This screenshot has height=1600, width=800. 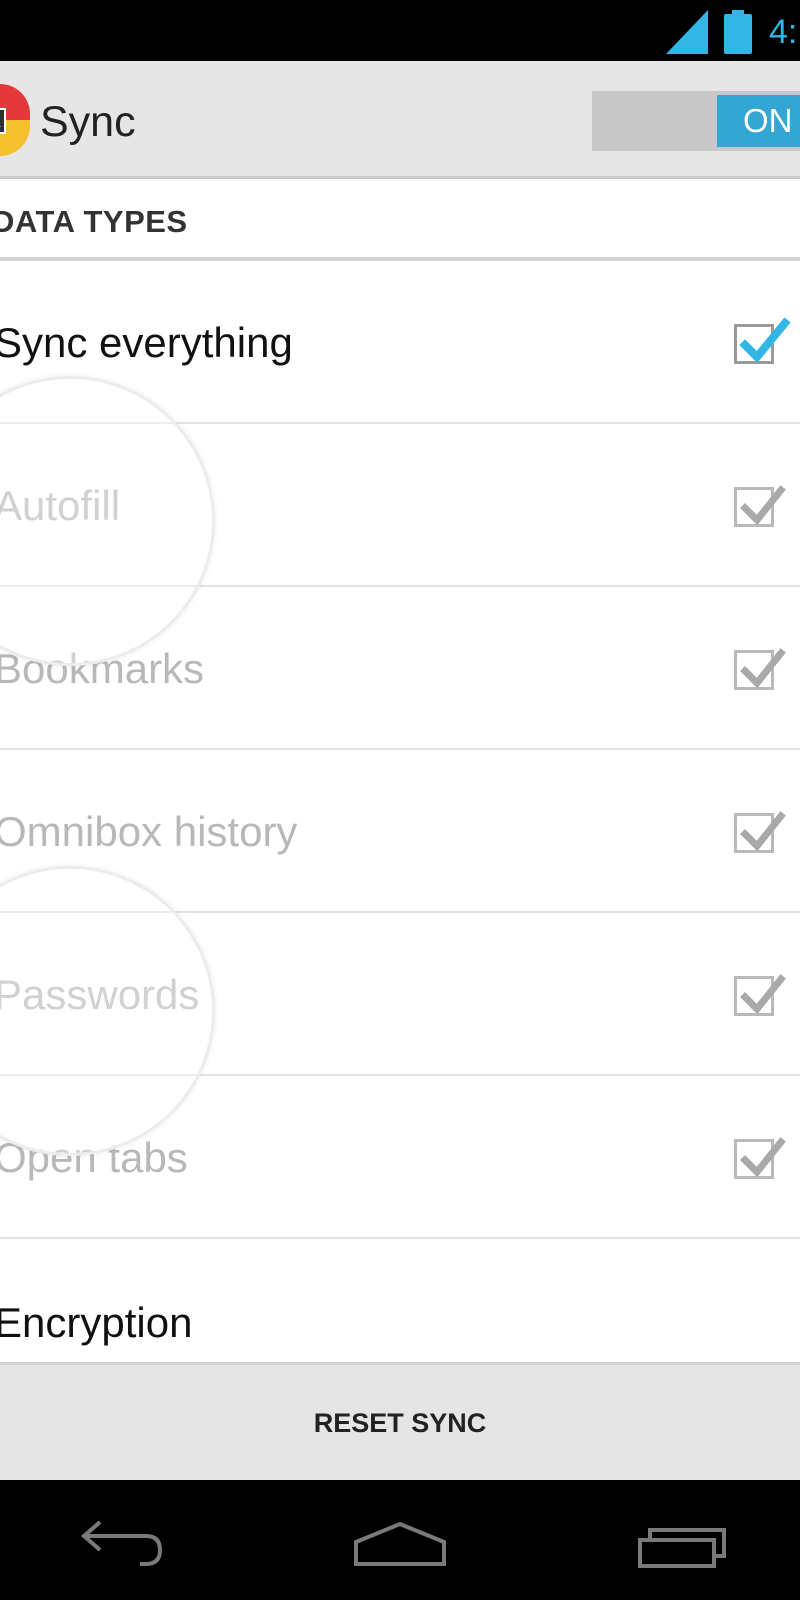 What do you see at coordinates (400, 505) in the screenshot?
I see `row-autofill: Autofill` at bounding box center [400, 505].